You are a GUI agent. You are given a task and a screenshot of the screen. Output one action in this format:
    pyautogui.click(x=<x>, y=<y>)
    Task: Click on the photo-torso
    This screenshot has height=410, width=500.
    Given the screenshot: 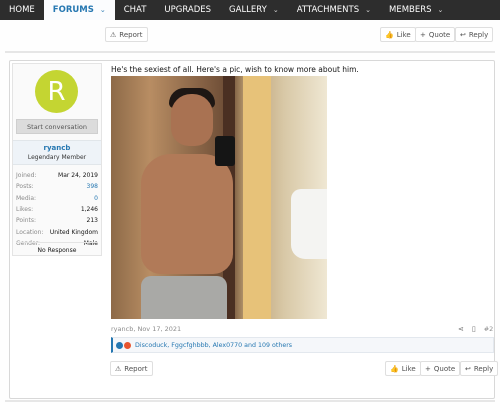 What is the action you would take?
    pyautogui.click(x=187, y=214)
    